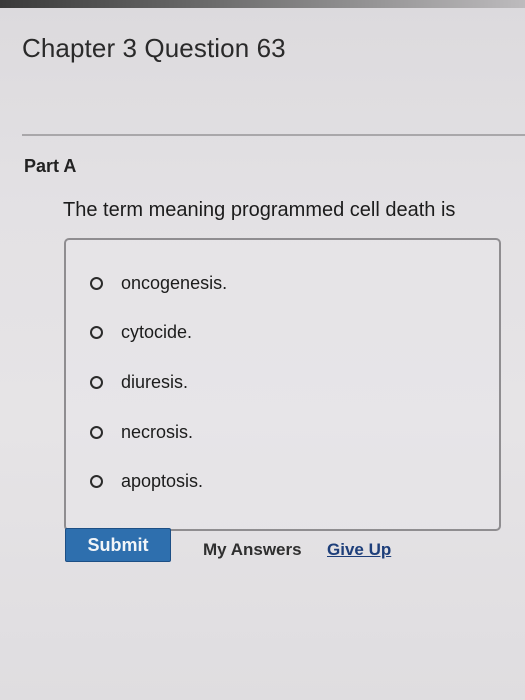 The height and width of the screenshot is (700, 525). I want to click on option-necrosis: necrosis., so click(141, 432).